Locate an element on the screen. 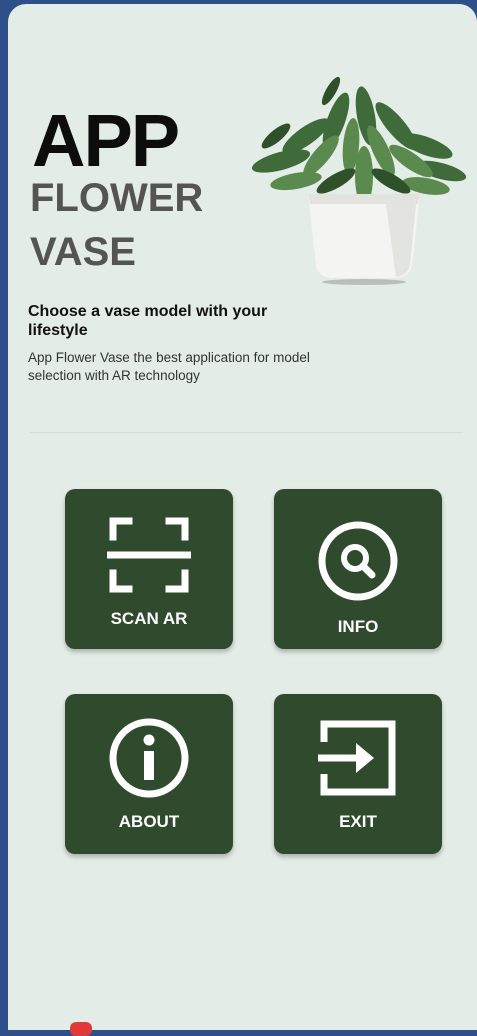 The image size is (477, 1036). scan-ar-button: SCAN AR is located at coordinates (149, 569).